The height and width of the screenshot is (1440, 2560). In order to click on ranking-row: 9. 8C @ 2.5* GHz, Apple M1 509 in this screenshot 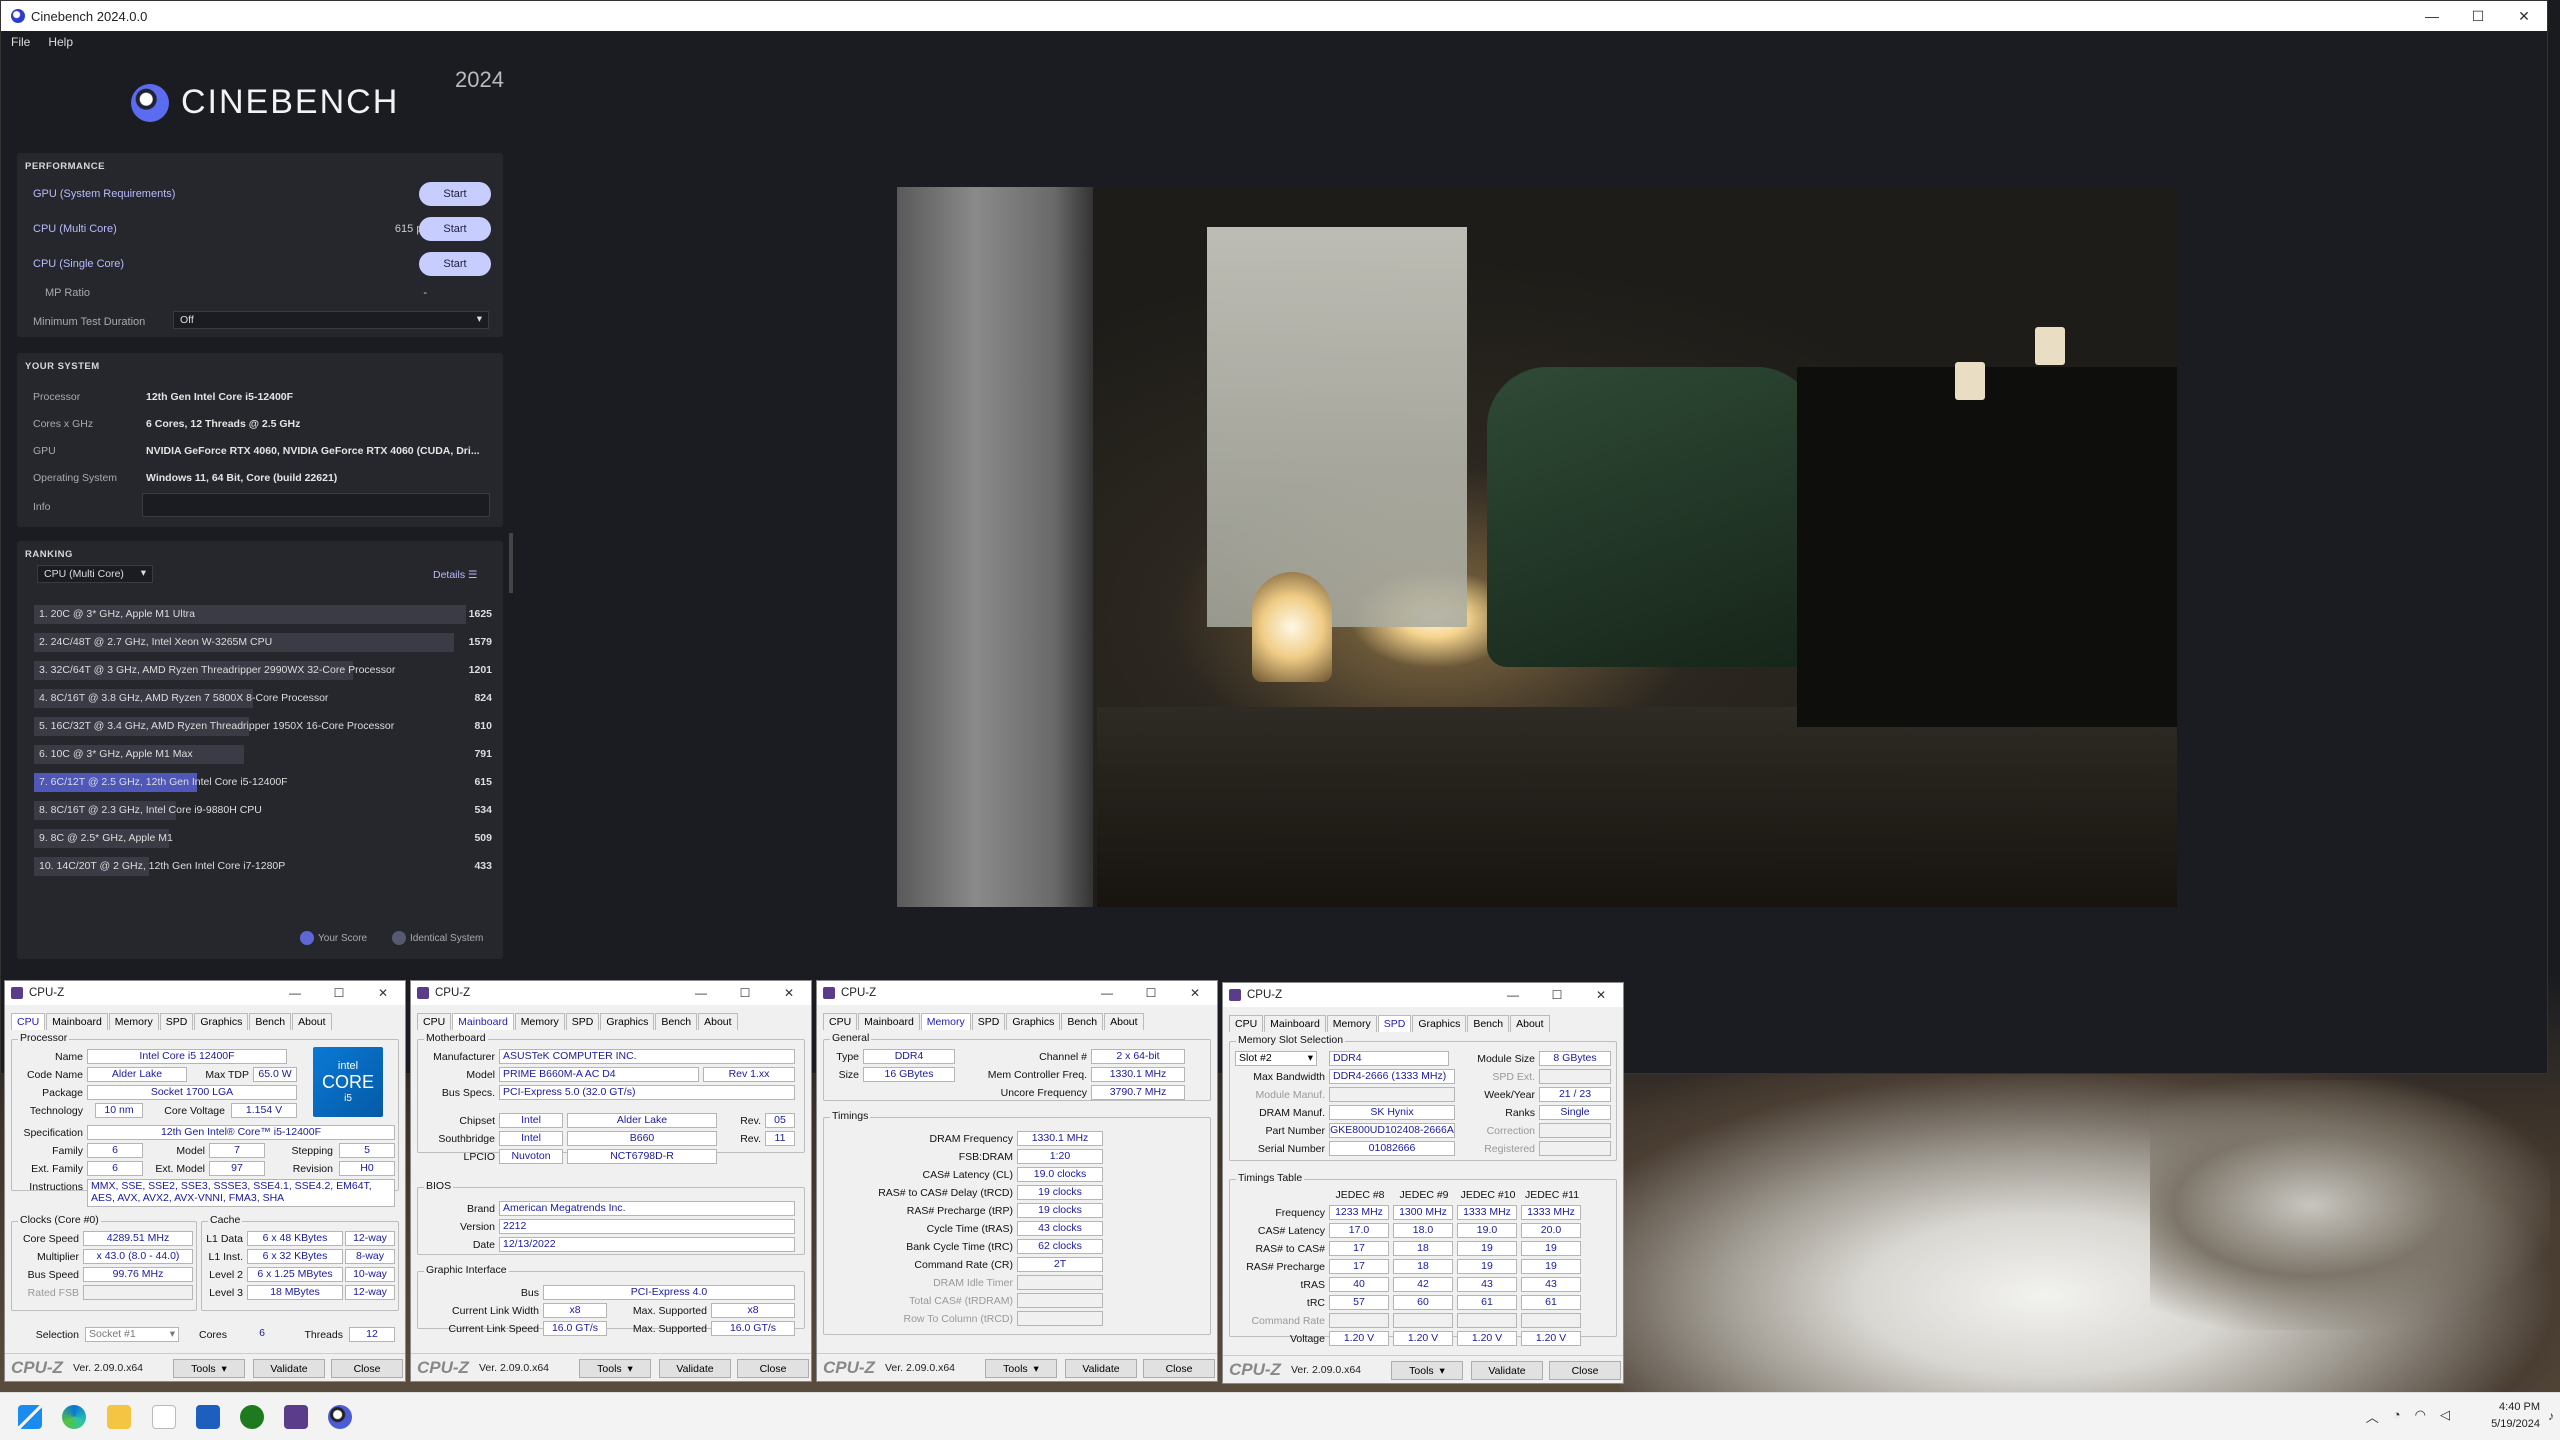, I will do `click(267, 838)`.